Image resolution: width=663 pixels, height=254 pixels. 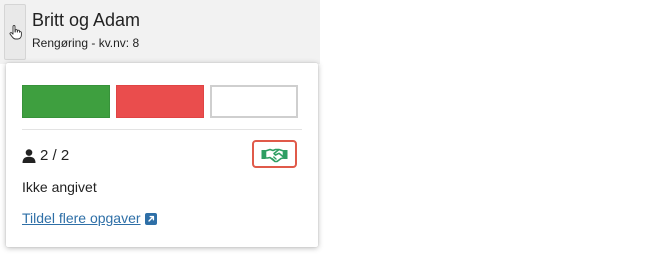 I want to click on assign-more-tasks-link: Tildel flere opgaver, so click(x=89, y=218).